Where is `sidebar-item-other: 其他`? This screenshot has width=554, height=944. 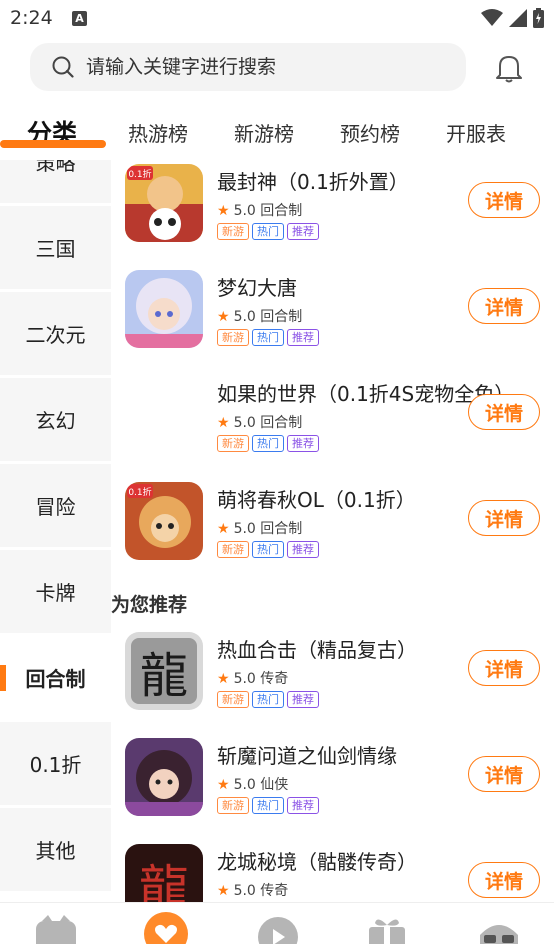 sidebar-item-other: 其他 is located at coordinates (55, 849).